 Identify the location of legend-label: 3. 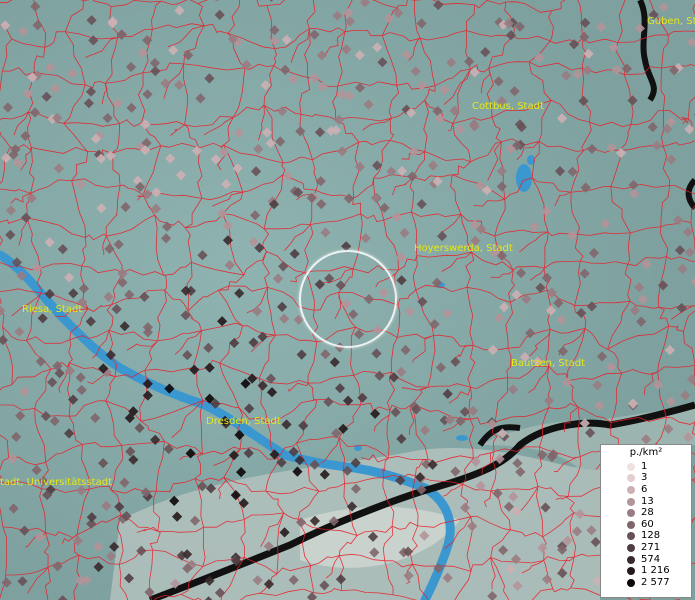
(644, 478).